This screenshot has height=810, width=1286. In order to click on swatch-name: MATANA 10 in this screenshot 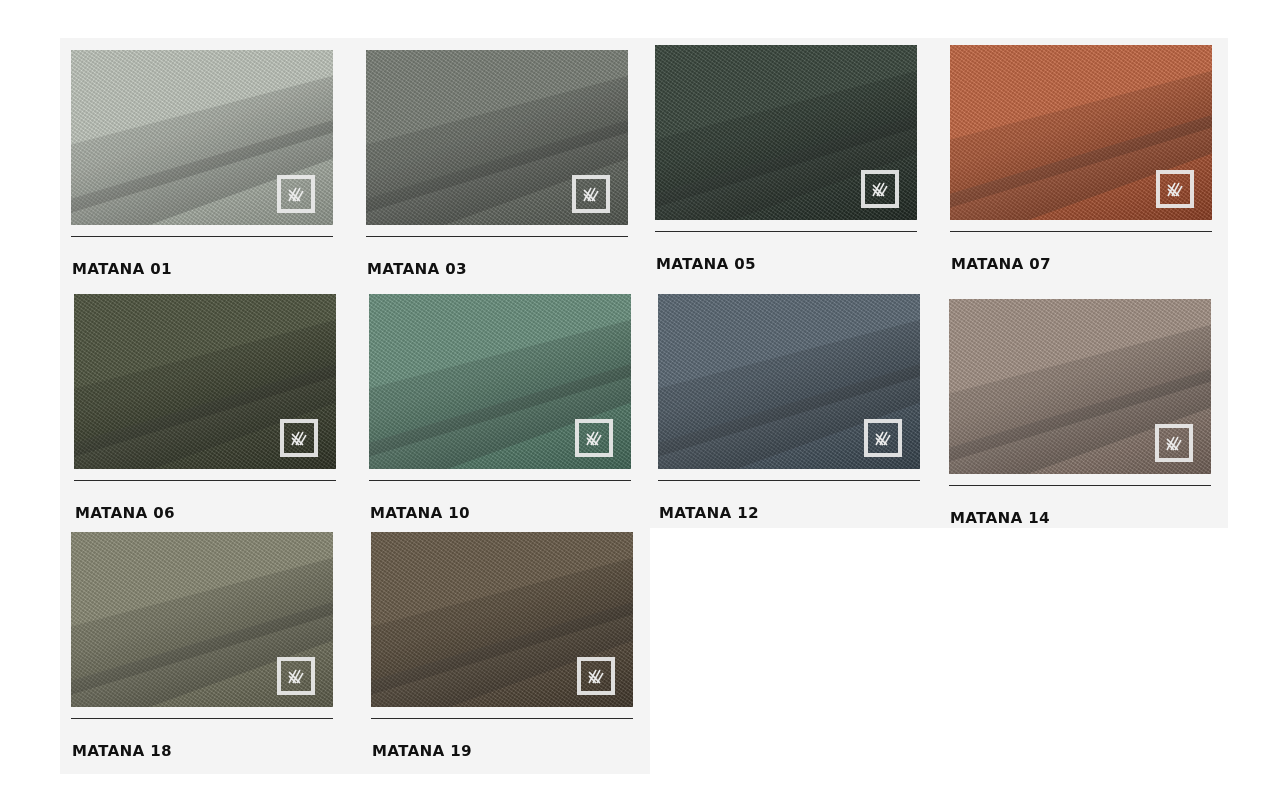, I will do `click(420, 513)`.